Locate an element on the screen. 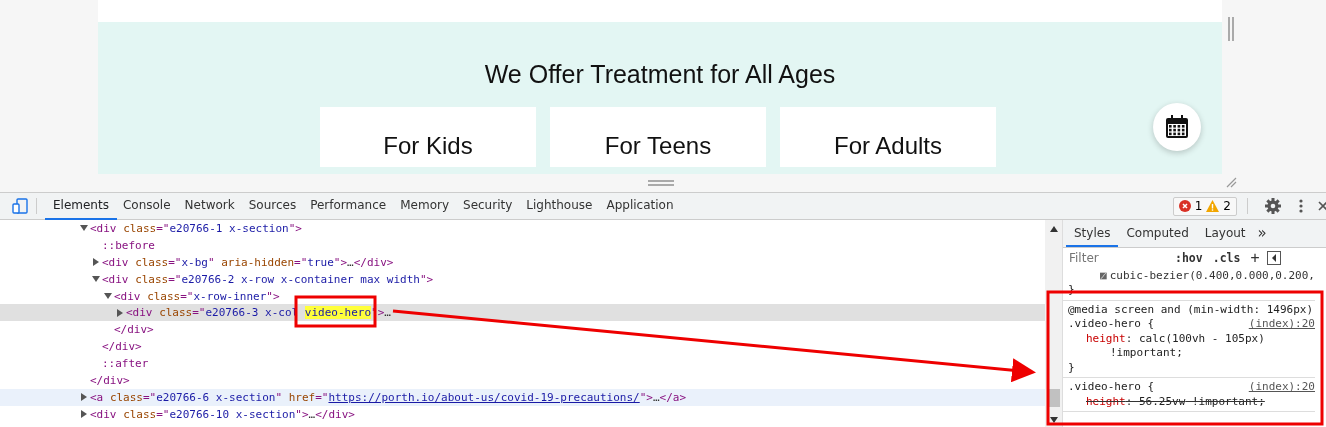 The height and width of the screenshot is (427, 1326). dom-node: <div class="x-row-inner"> is located at coordinates (197, 296).